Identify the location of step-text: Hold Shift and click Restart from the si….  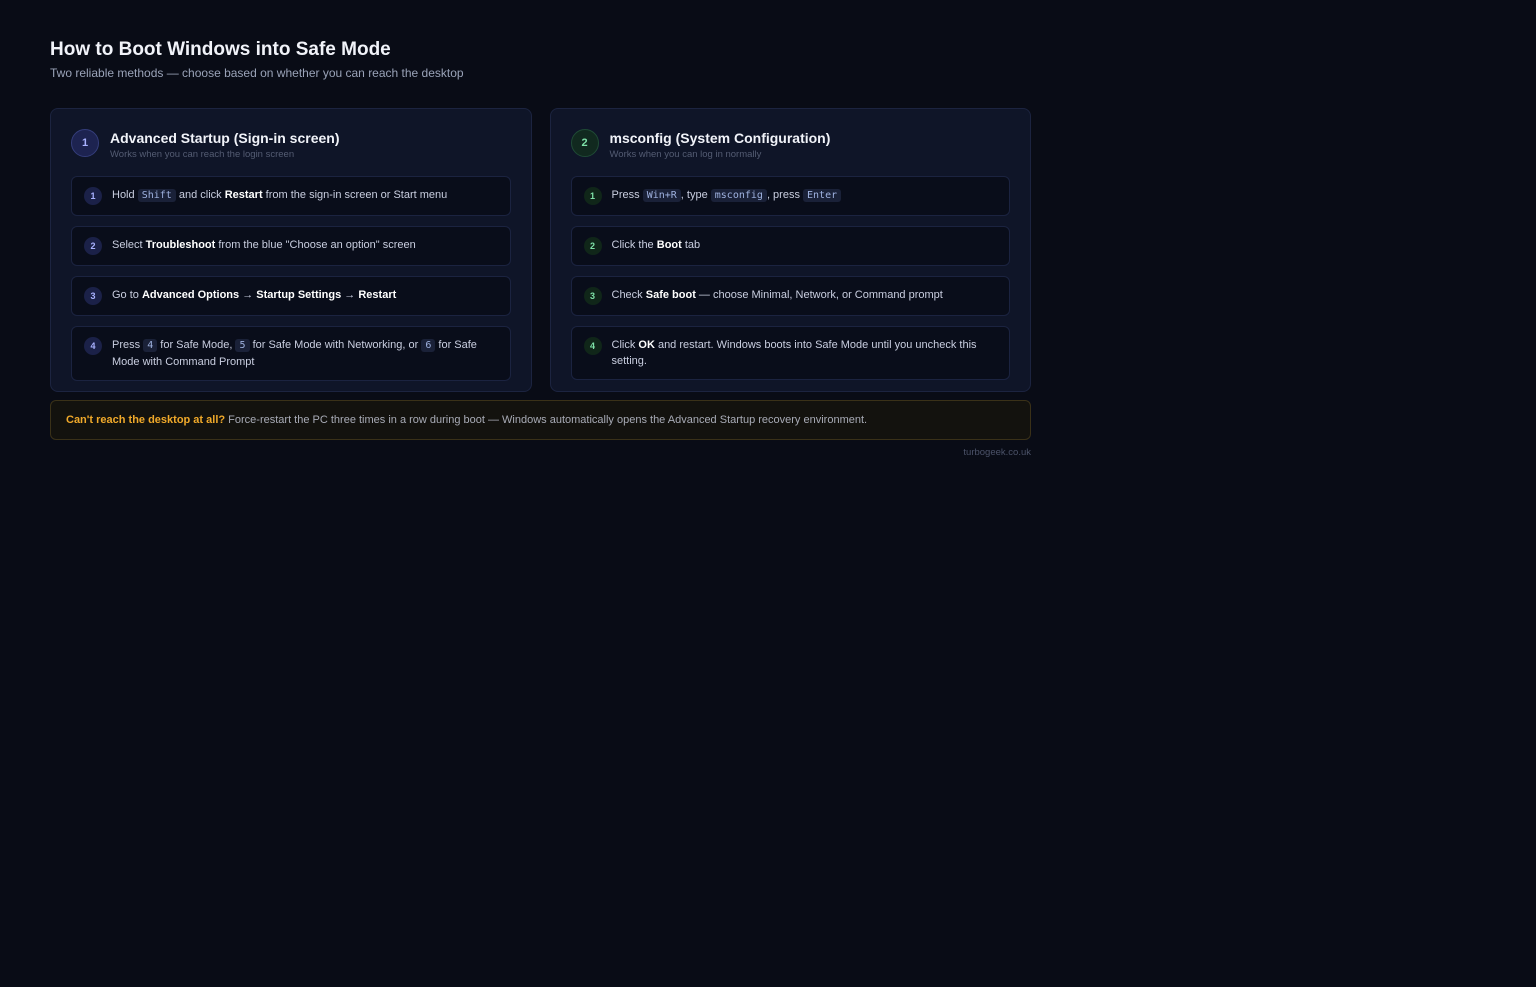
(280, 195).